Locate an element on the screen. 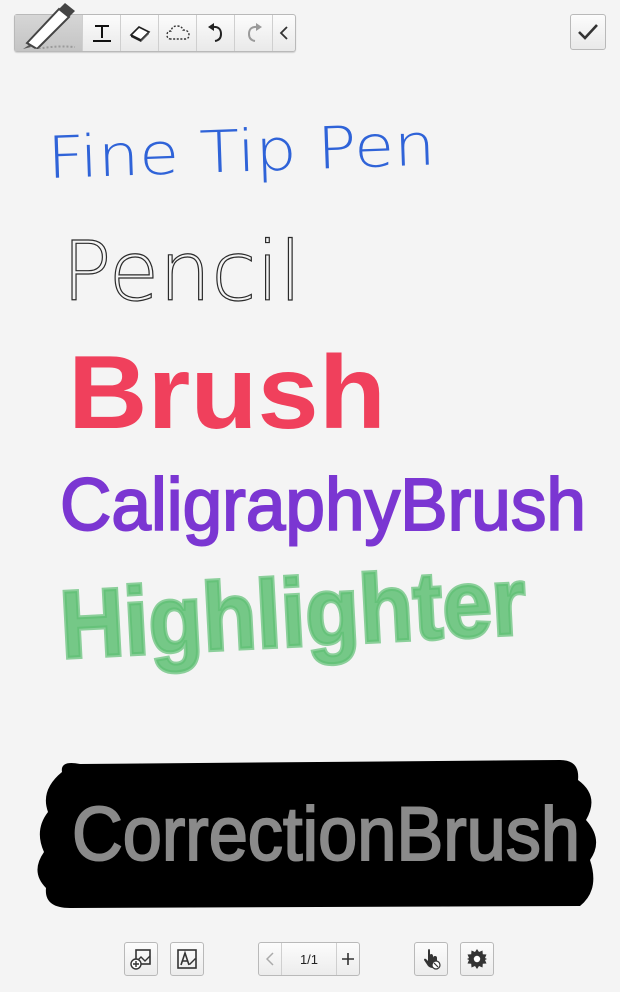  stroke-highlighter: Highlighter is located at coordinates (292, 613).